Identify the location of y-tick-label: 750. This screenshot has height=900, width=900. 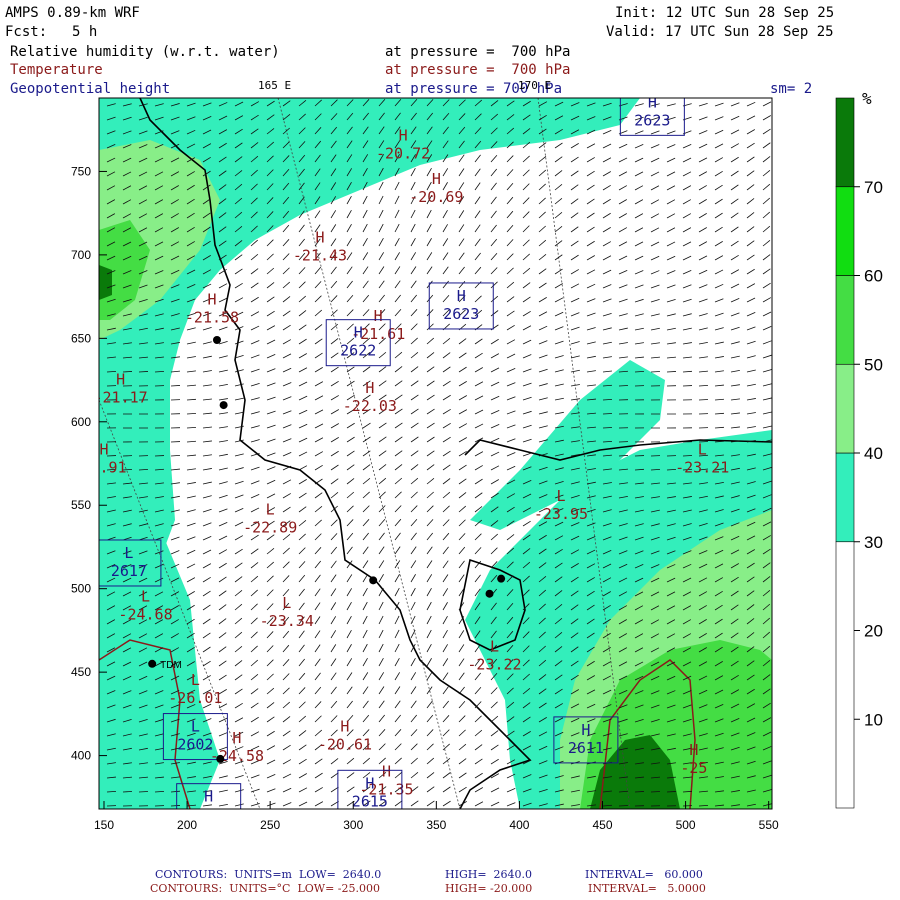
(81, 171).